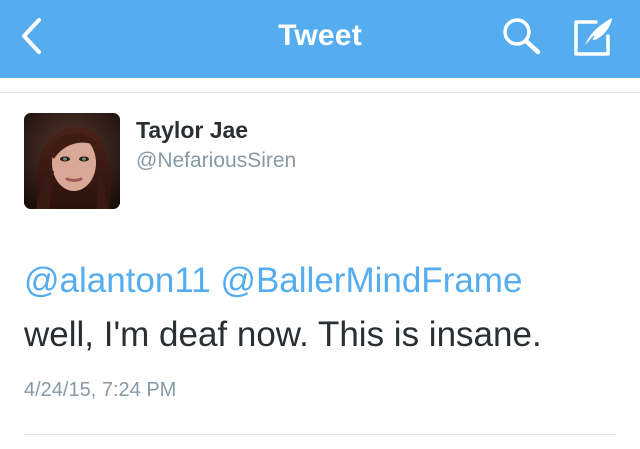  I want to click on avatar-photo, so click(72, 161).